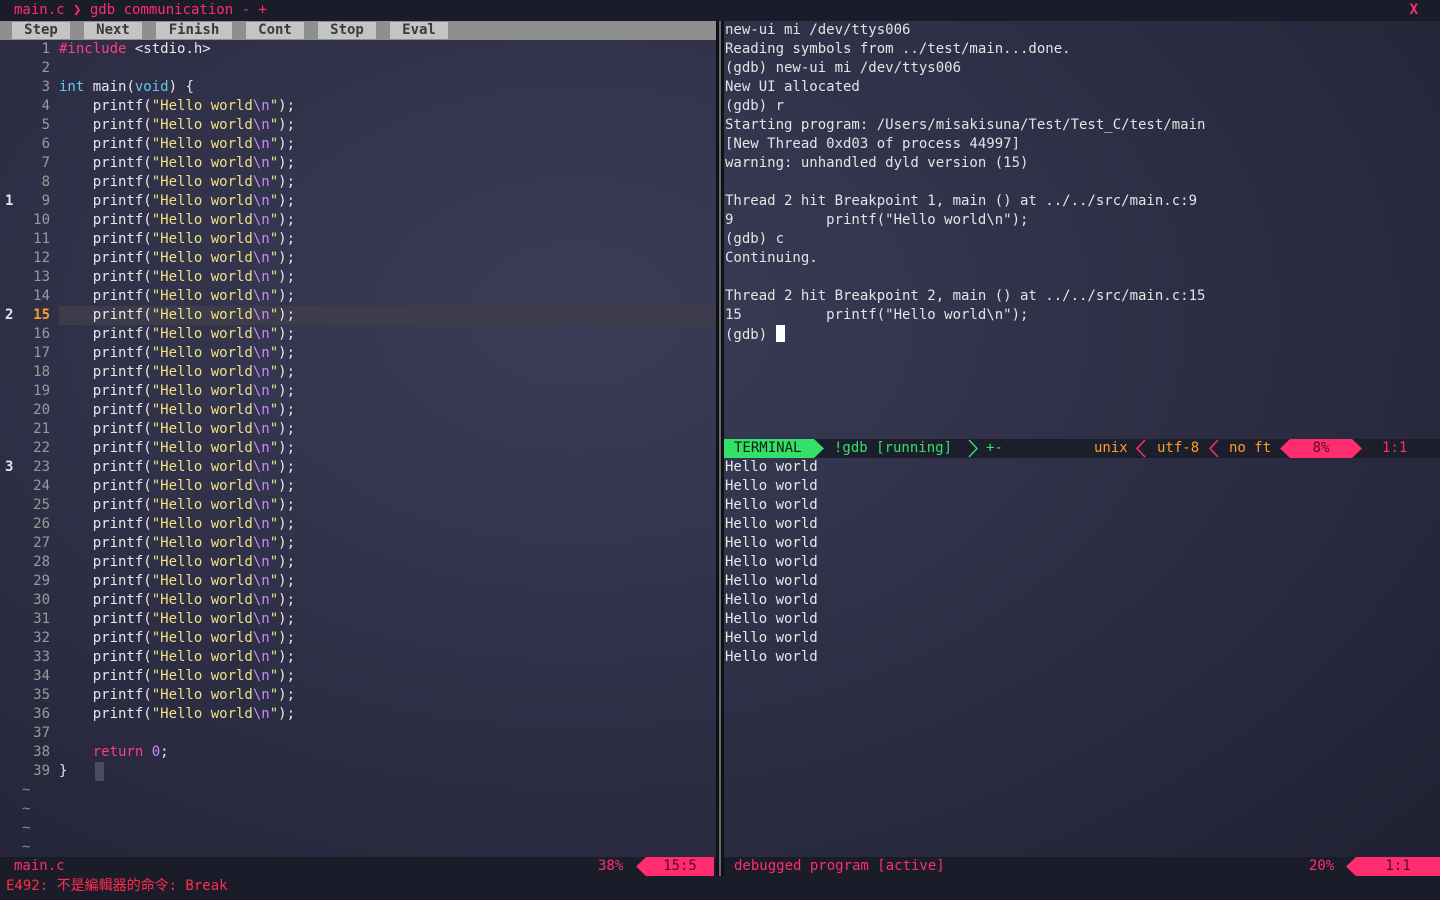  What do you see at coordinates (1082, 866) in the screenshot?
I see `gdb-statusline: debugged program [active] 20% 1:1` at bounding box center [1082, 866].